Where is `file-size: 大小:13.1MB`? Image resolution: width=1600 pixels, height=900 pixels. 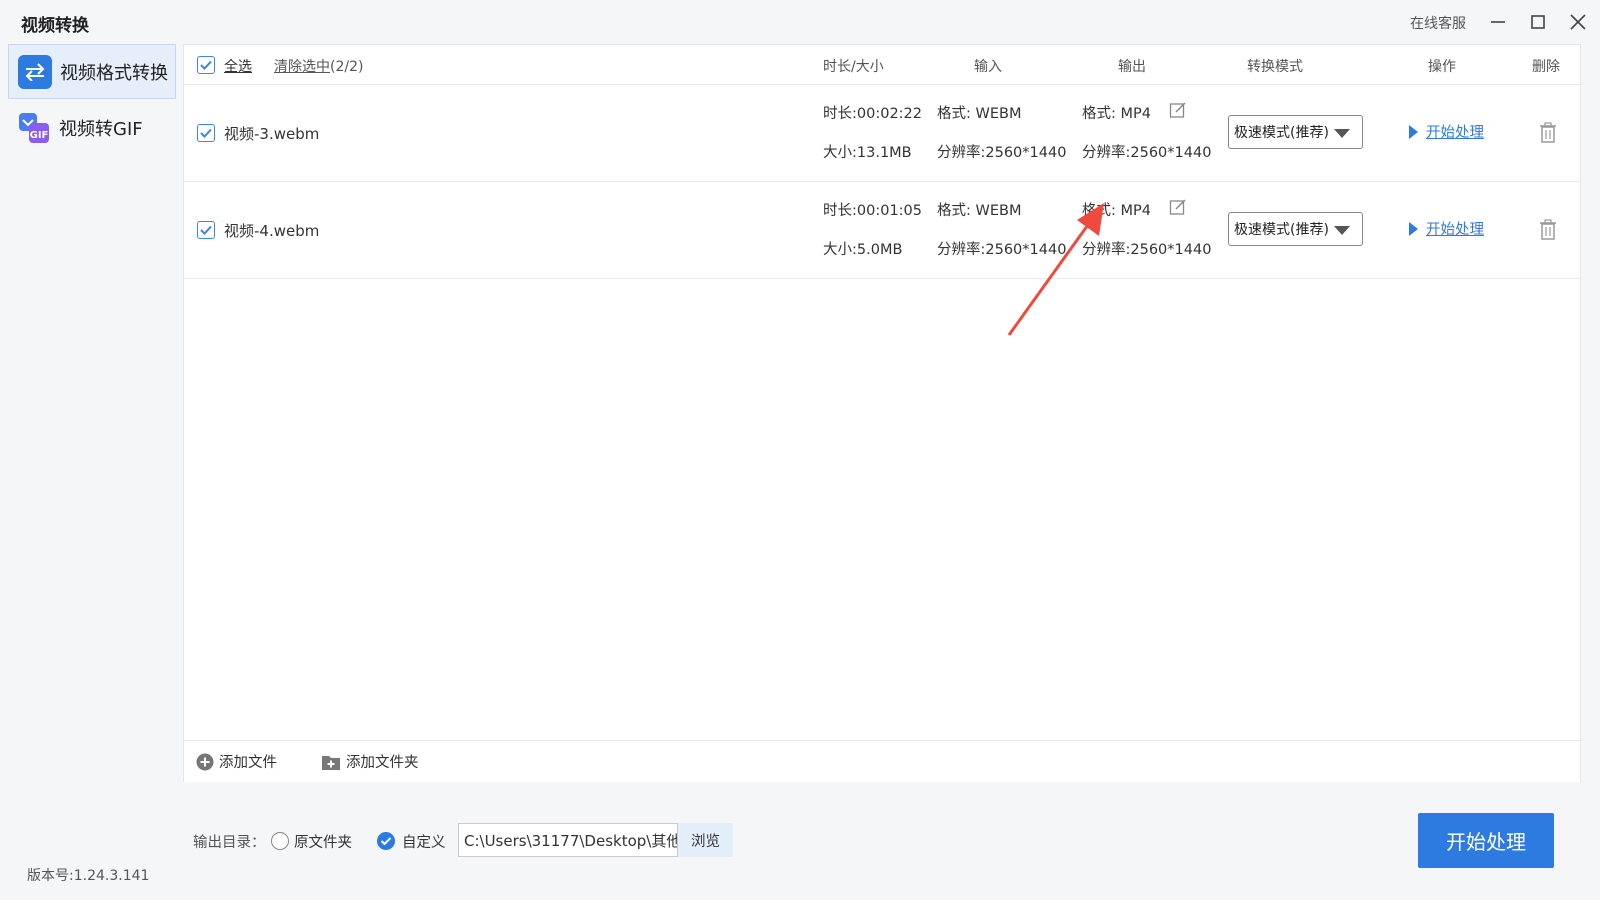 file-size: 大小:13.1MB is located at coordinates (867, 153).